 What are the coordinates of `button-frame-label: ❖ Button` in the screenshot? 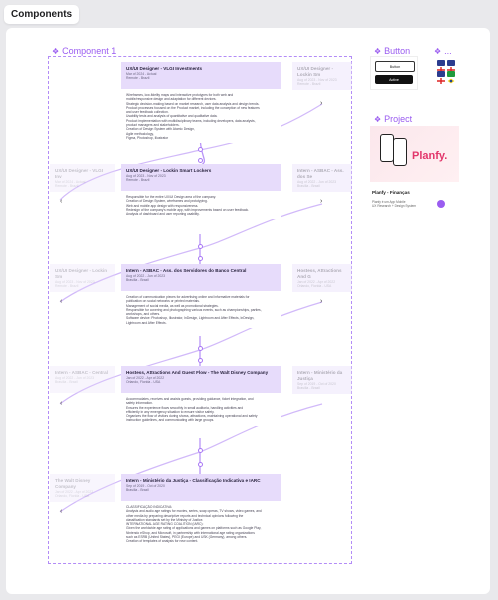 It's located at (392, 51).